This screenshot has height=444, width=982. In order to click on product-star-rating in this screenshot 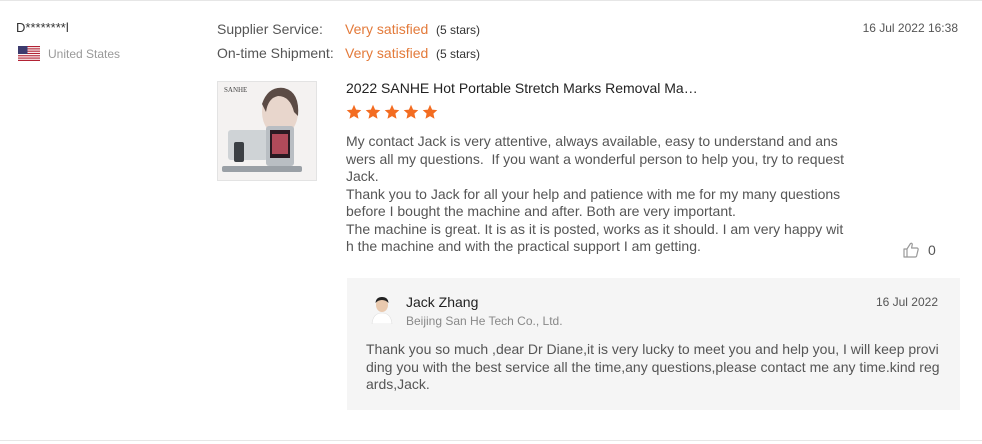, I will do `click(392, 112)`.